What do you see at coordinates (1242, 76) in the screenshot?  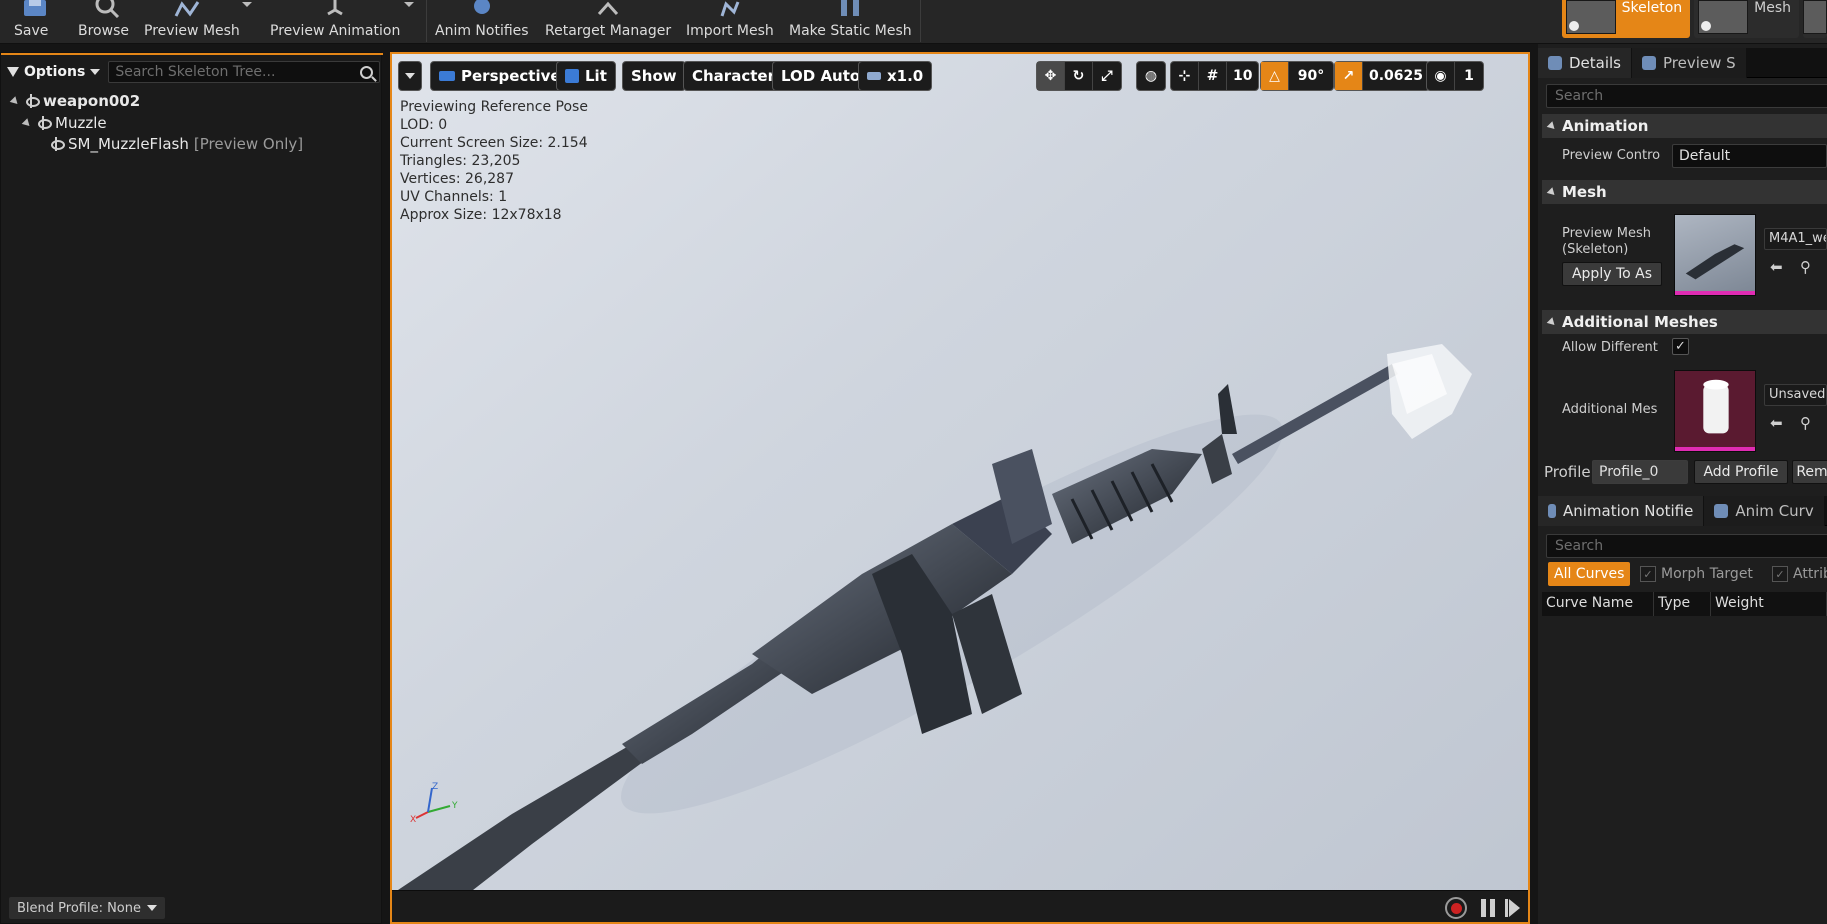 I see `grid-snap-value: 10` at bounding box center [1242, 76].